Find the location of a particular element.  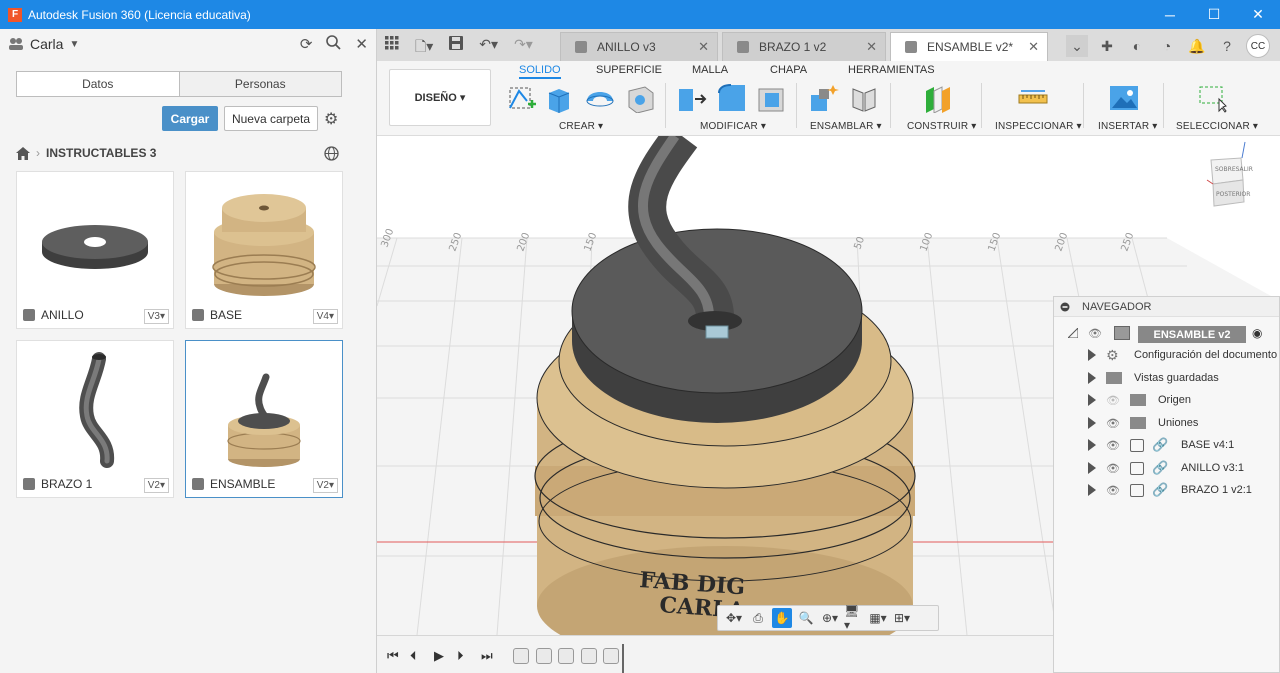

group-inspeccionar: INSPECCIONAR ▾ is located at coordinates (1038, 126).